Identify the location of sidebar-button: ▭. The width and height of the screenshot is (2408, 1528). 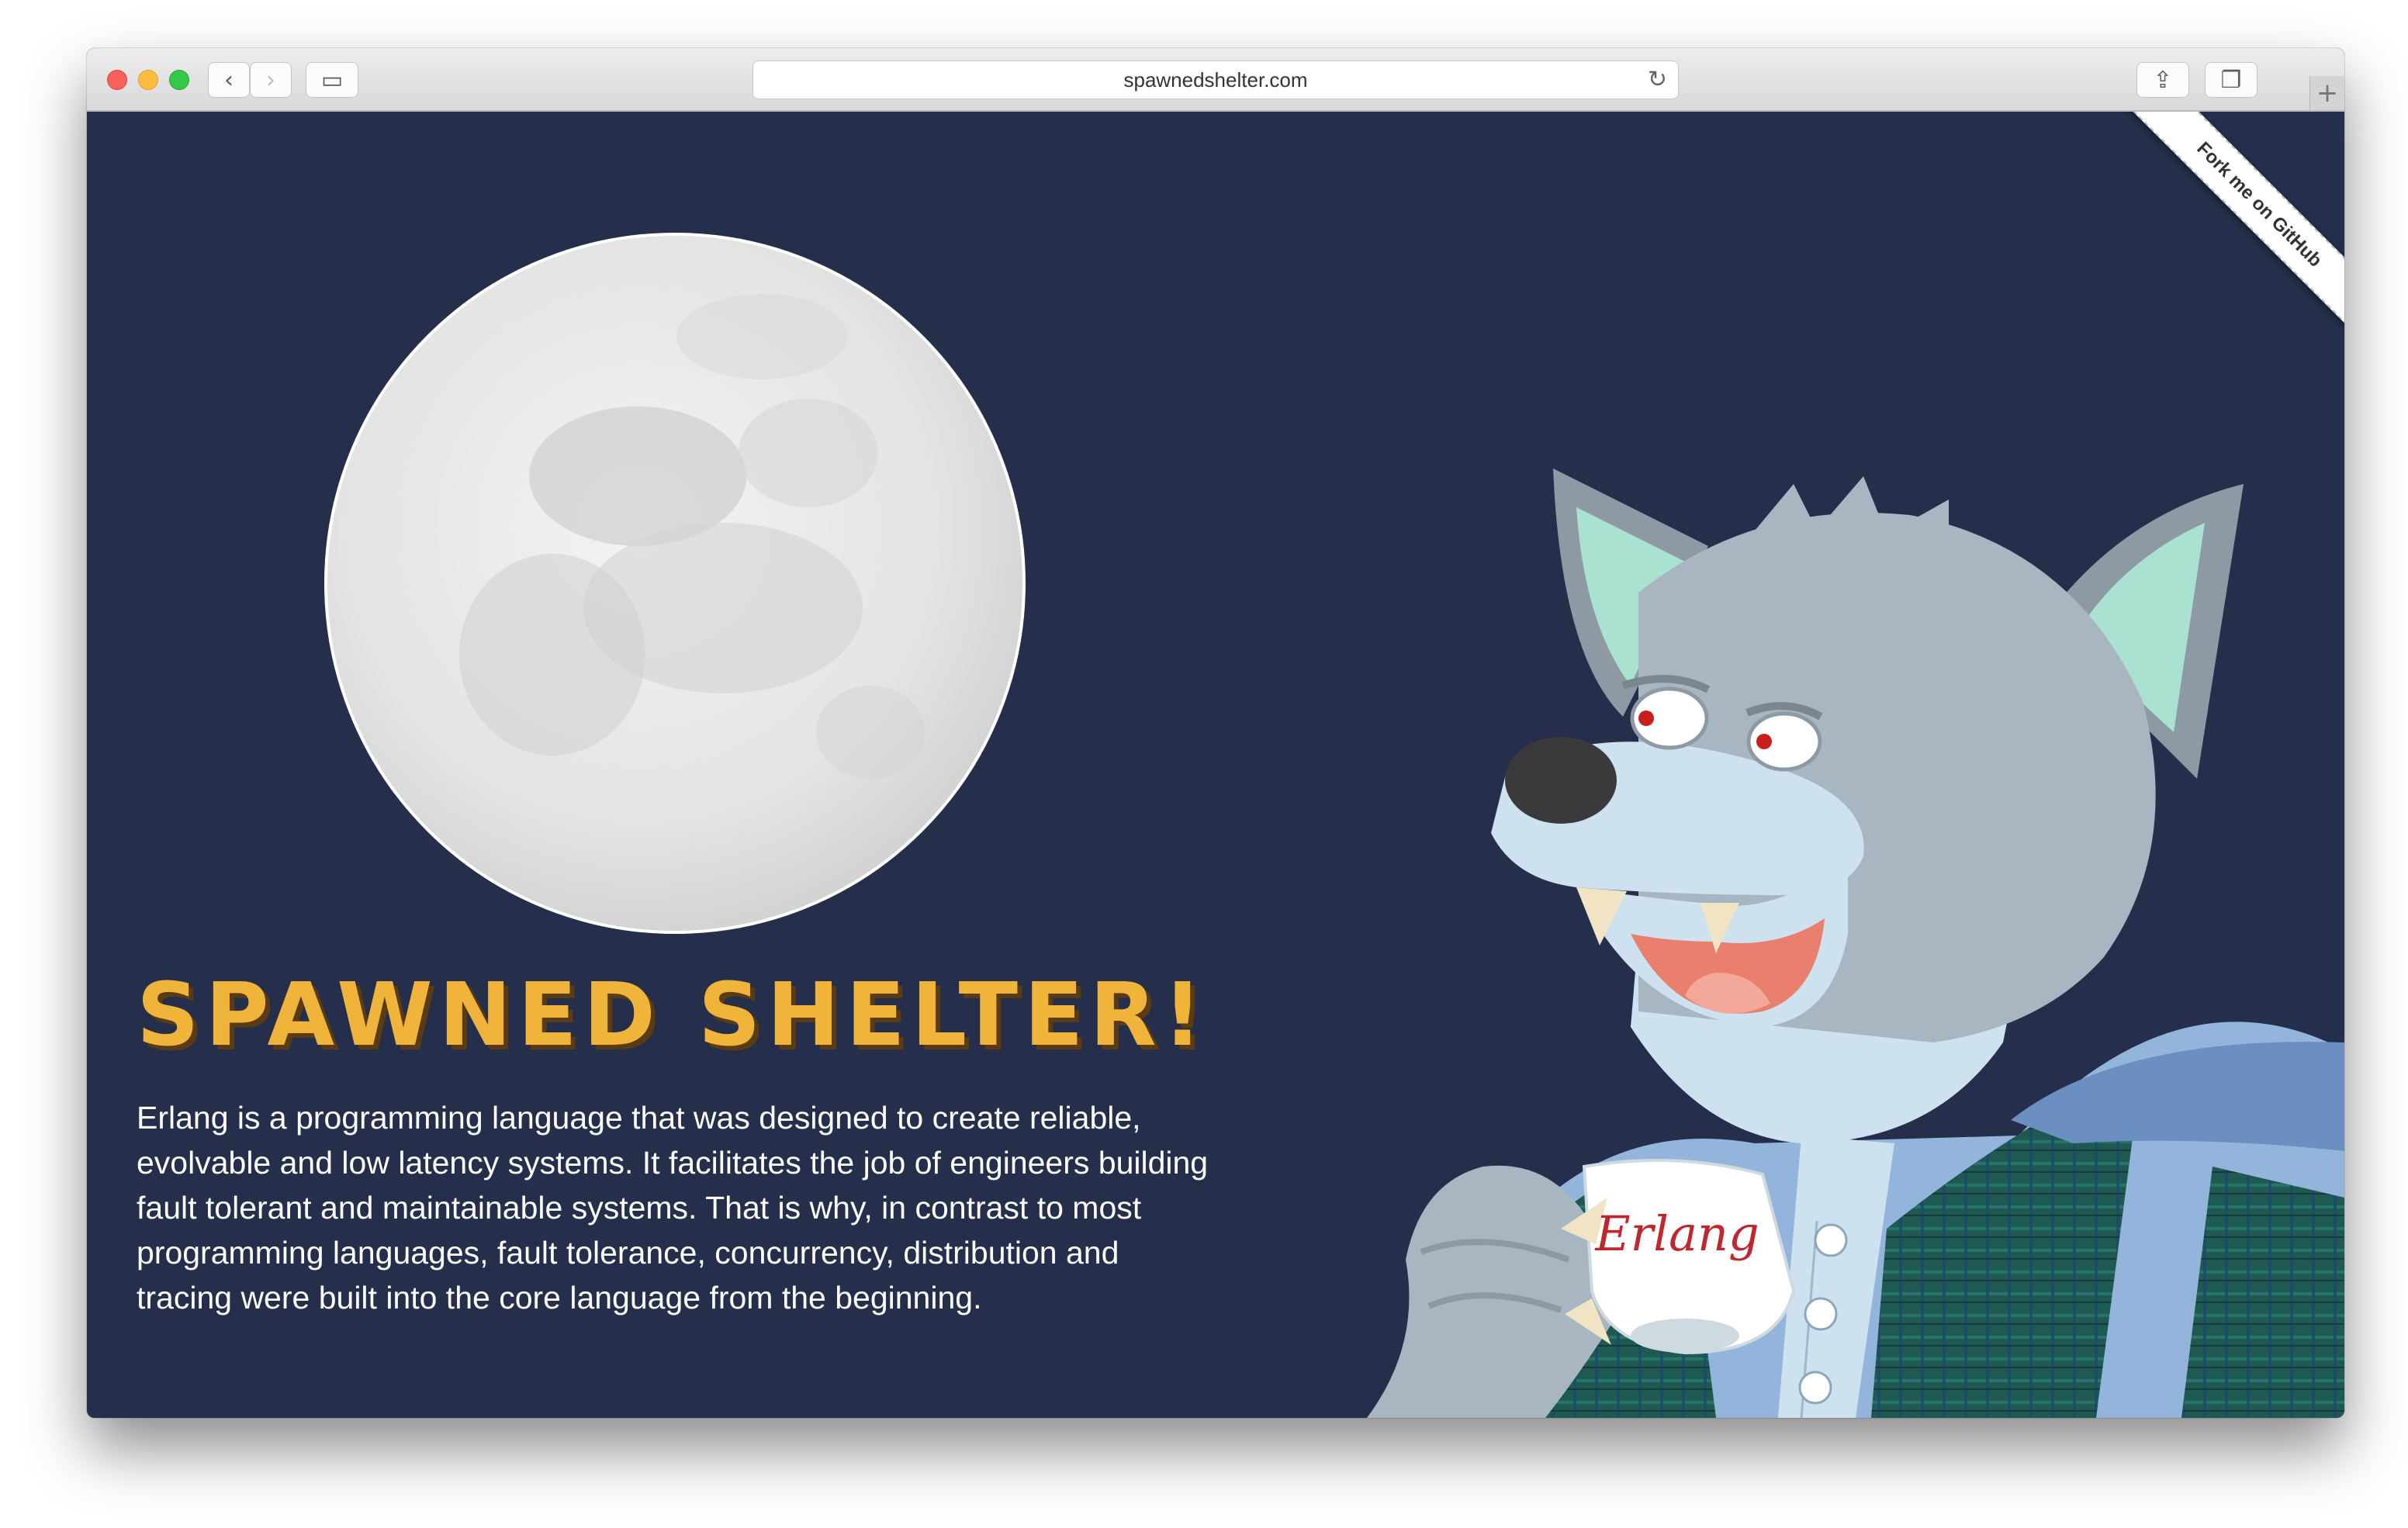
(332, 80).